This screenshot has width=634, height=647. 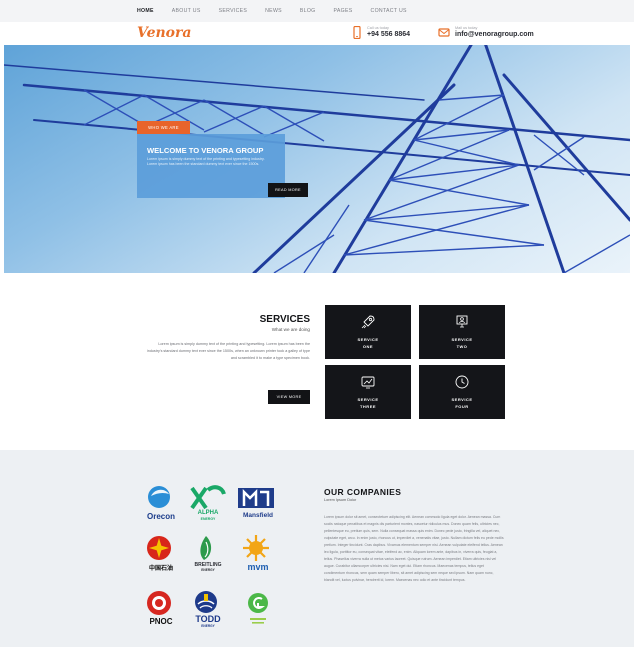 I want to click on breitling-logo-icon, so click(x=206, y=548).